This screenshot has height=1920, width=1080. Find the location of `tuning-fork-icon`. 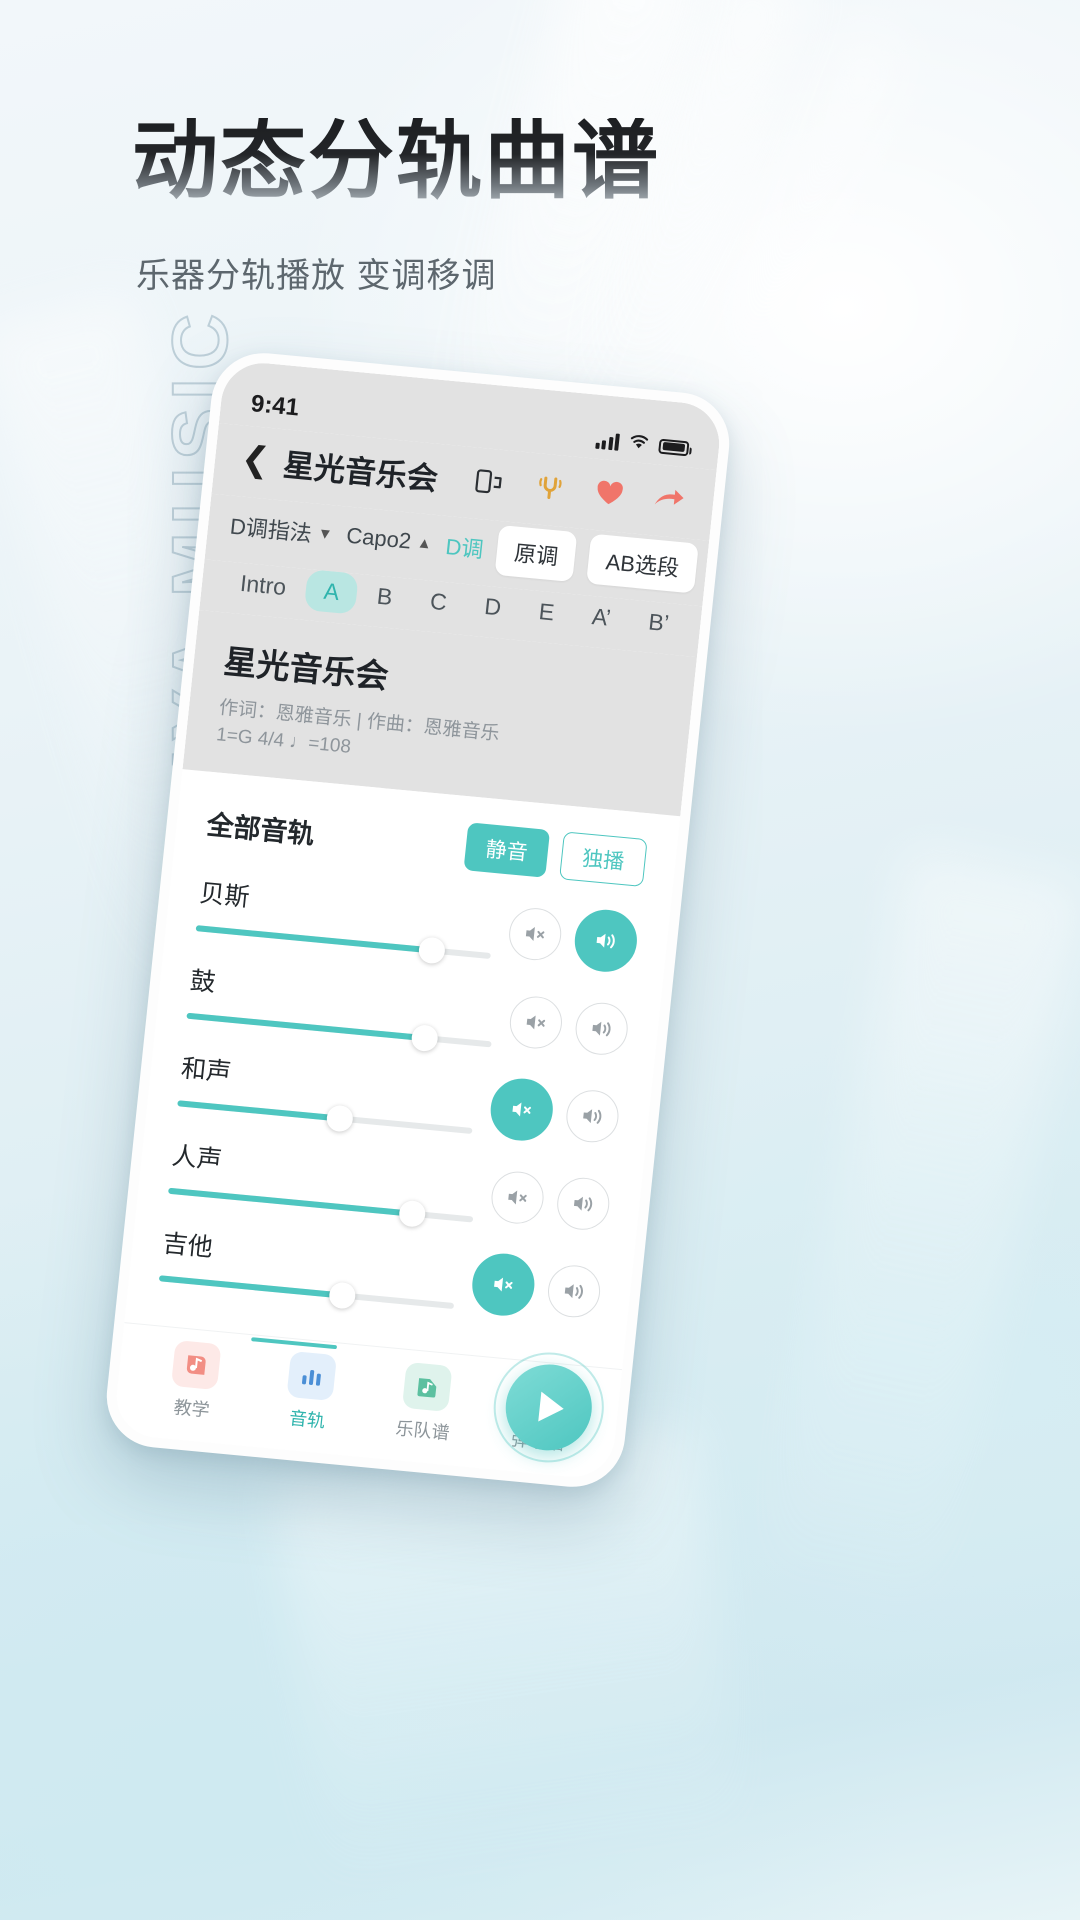

tuning-fork-icon is located at coordinates (550, 486).